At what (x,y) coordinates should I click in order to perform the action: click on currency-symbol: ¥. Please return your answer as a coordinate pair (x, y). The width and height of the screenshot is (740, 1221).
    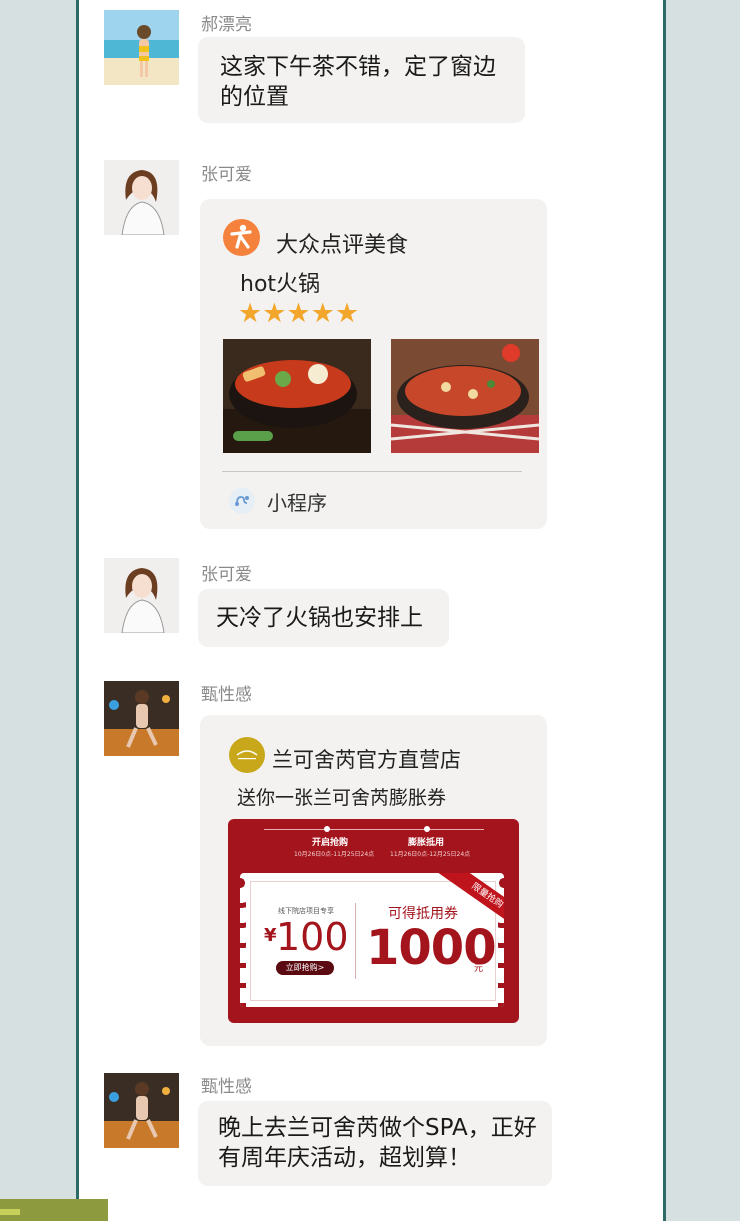
    Looking at the image, I should click on (270, 935).